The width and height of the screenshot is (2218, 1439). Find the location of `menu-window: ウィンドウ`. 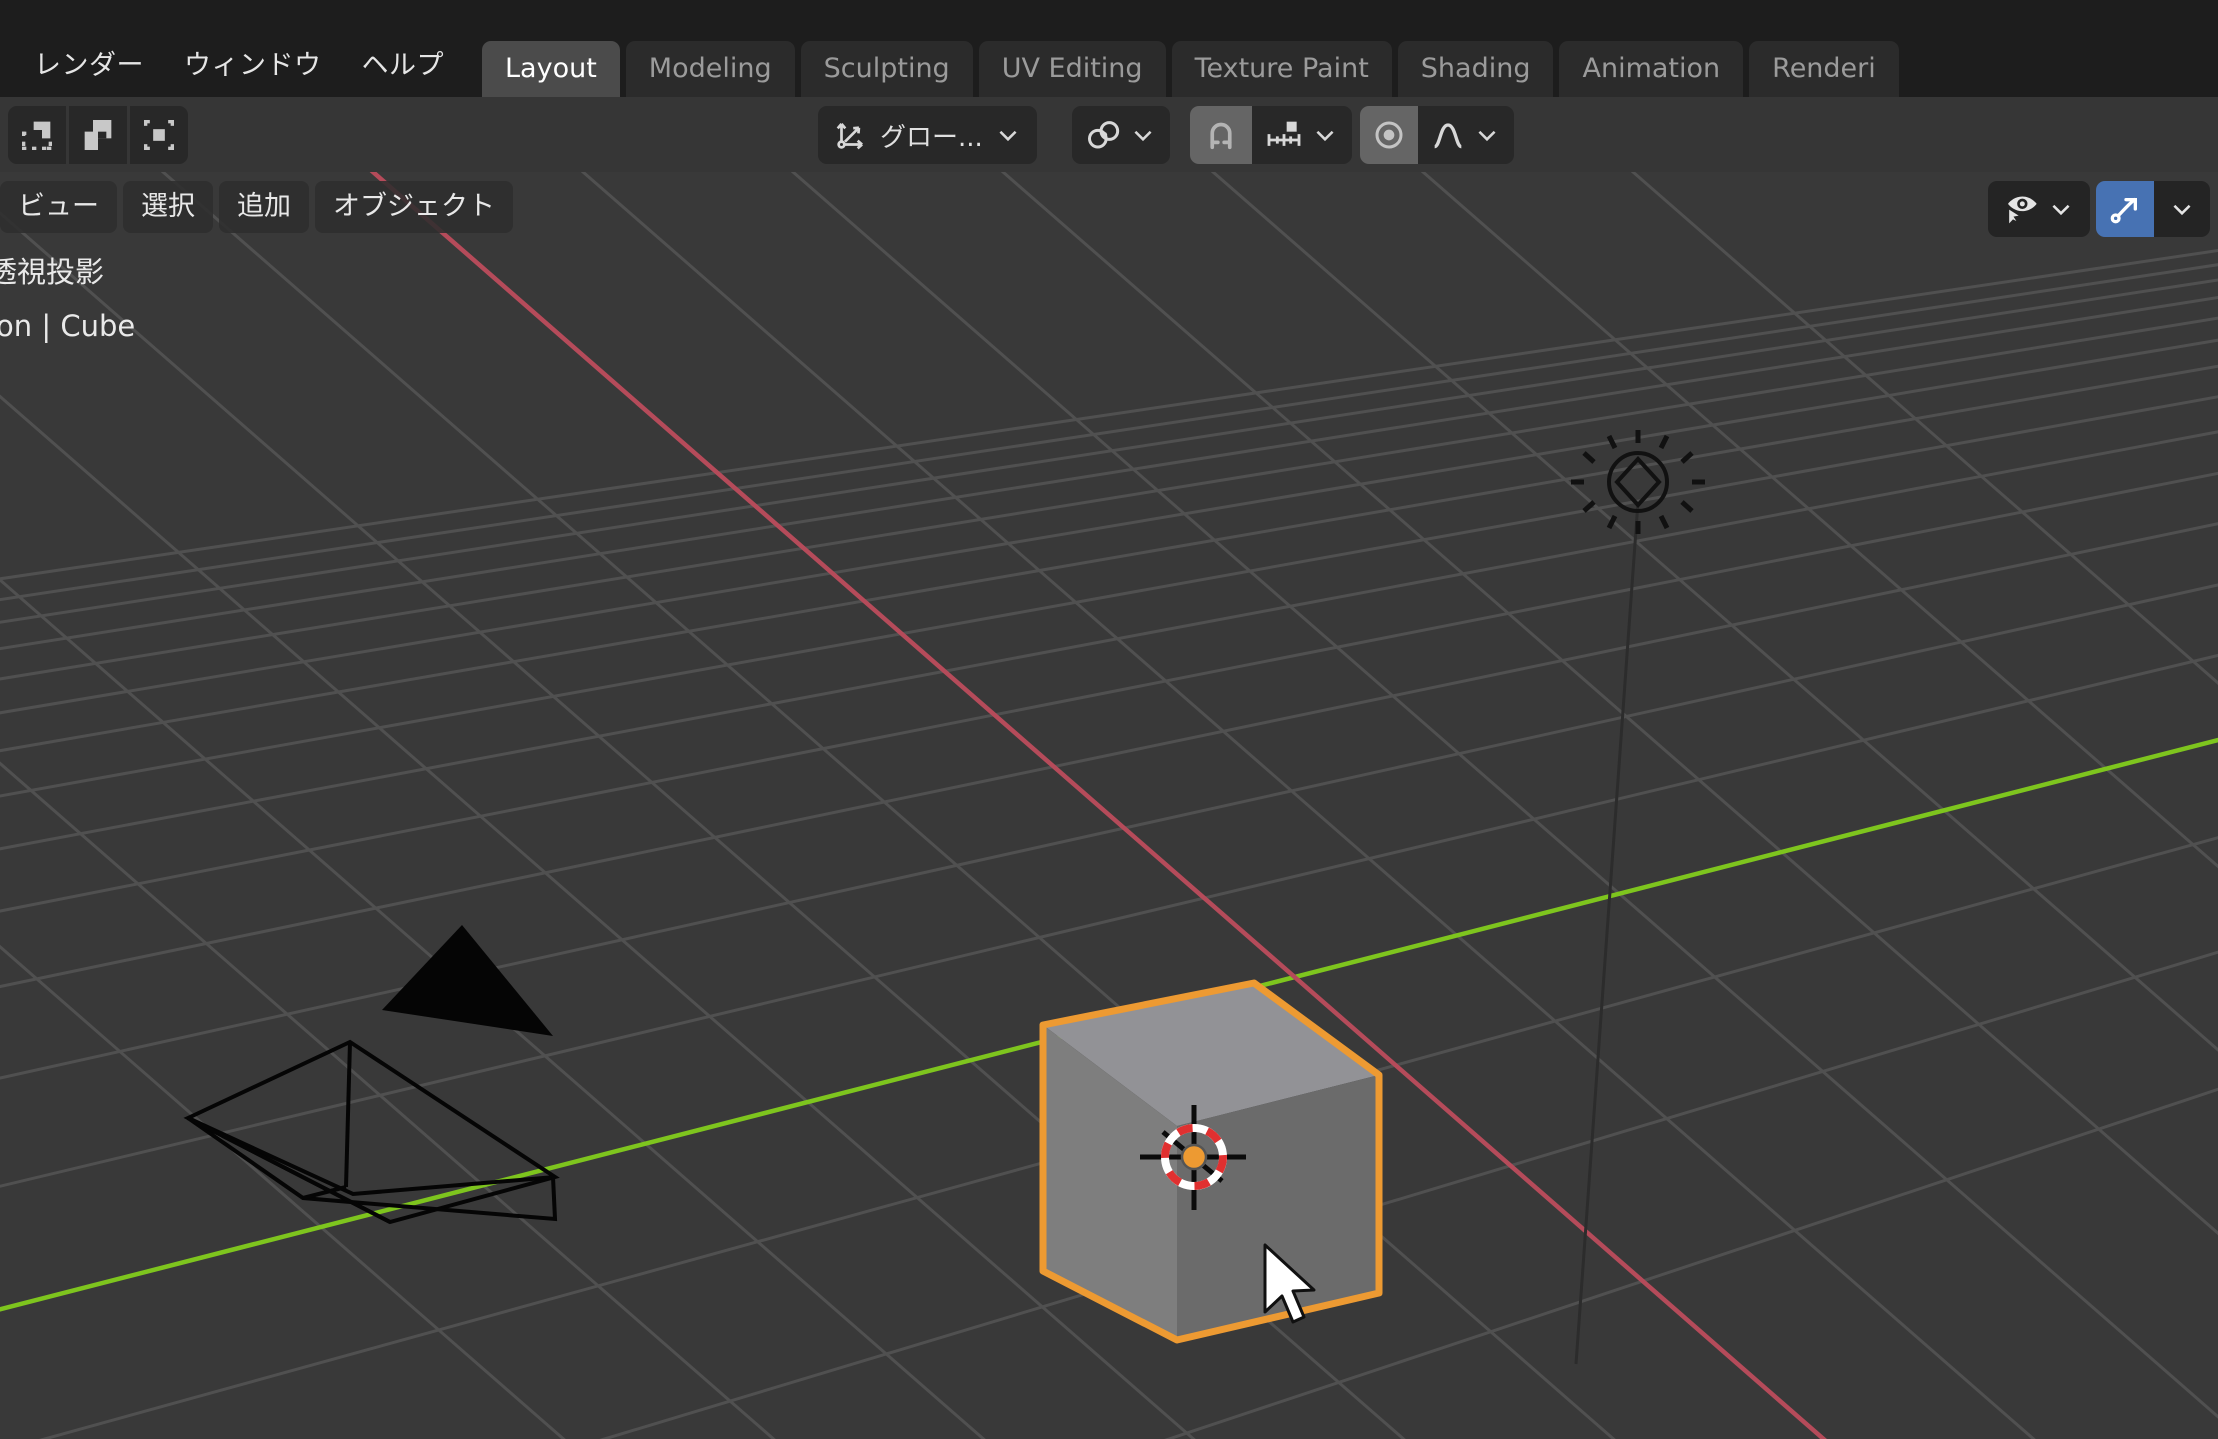

menu-window: ウィンドウ is located at coordinates (253, 66).